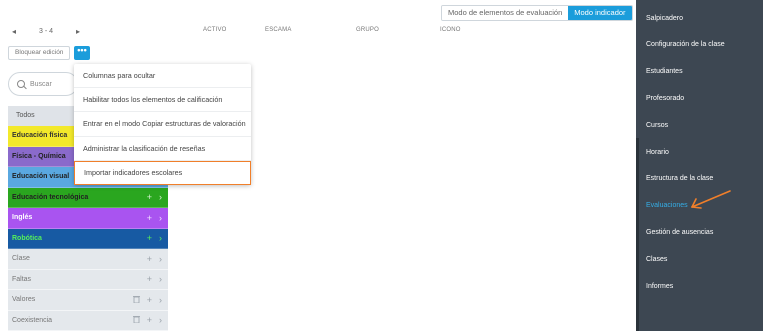 This screenshot has height=331, width=763. I want to click on sidebar-item-dashboard: Salpicadero, so click(664, 18).